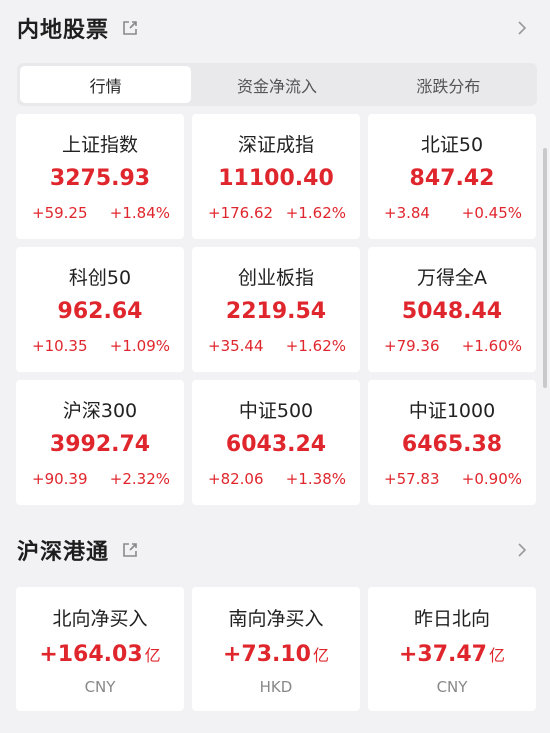 The image size is (550, 733). What do you see at coordinates (106, 84) in the screenshot?
I see `tab-market: 行情` at bounding box center [106, 84].